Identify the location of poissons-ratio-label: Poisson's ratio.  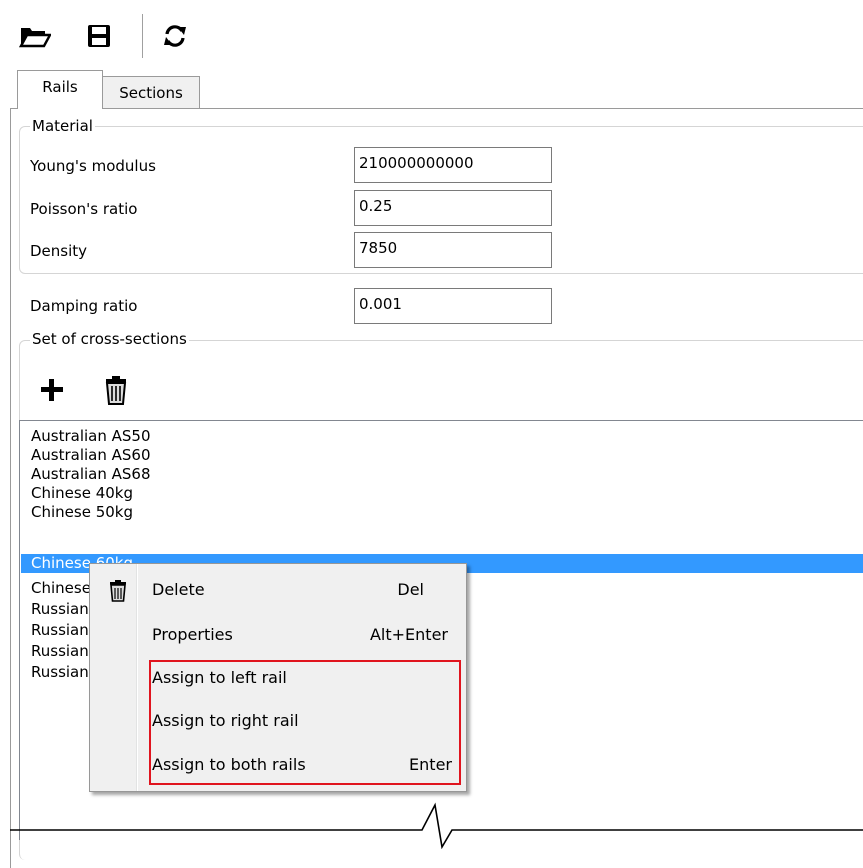
(84, 209).